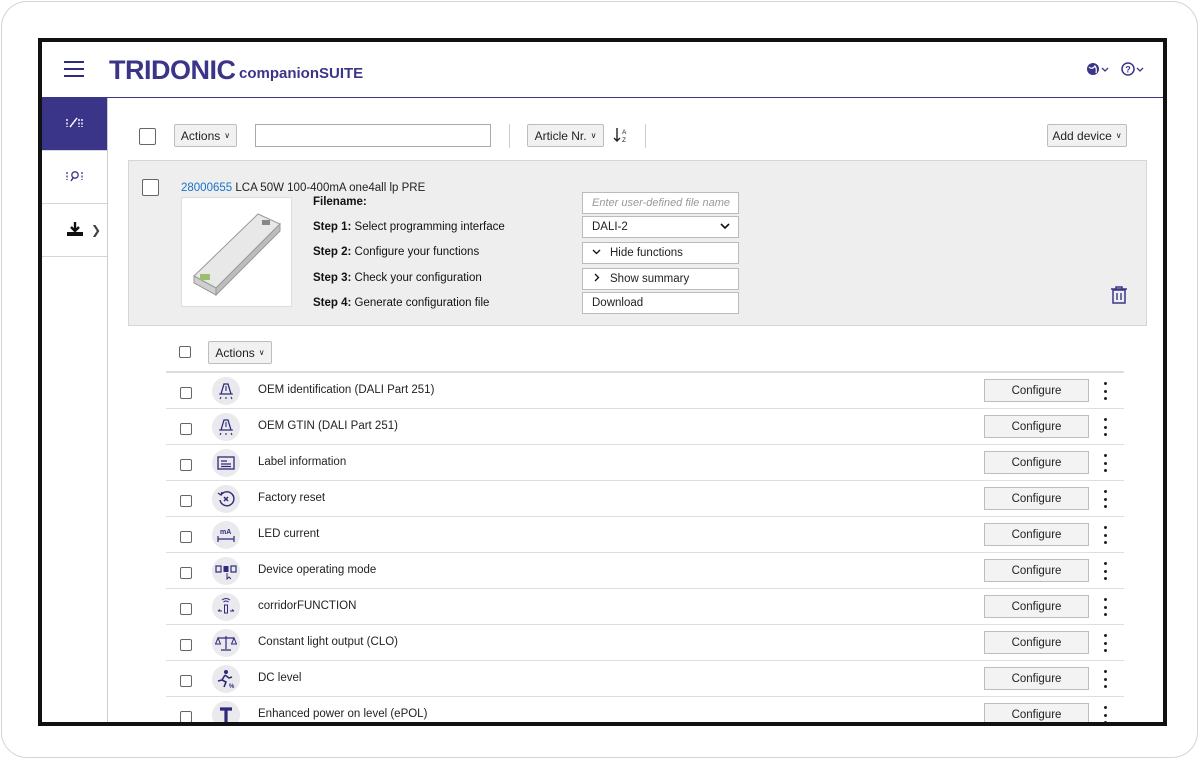 Image resolution: width=1200 pixels, height=760 pixels. I want to click on chevron-right-icon, so click(596, 279).